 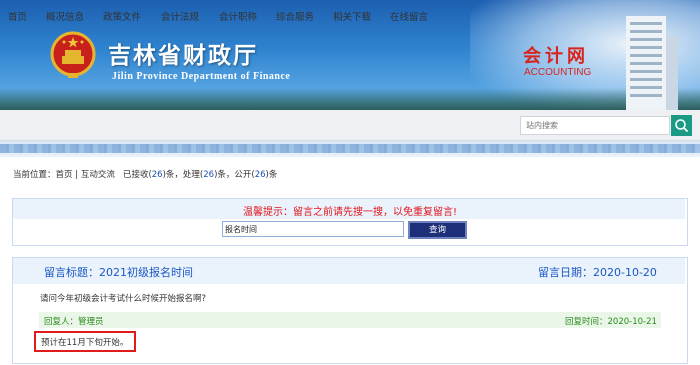 I want to click on reply-time-label: 回复时间：, so click(x=586, y=322).